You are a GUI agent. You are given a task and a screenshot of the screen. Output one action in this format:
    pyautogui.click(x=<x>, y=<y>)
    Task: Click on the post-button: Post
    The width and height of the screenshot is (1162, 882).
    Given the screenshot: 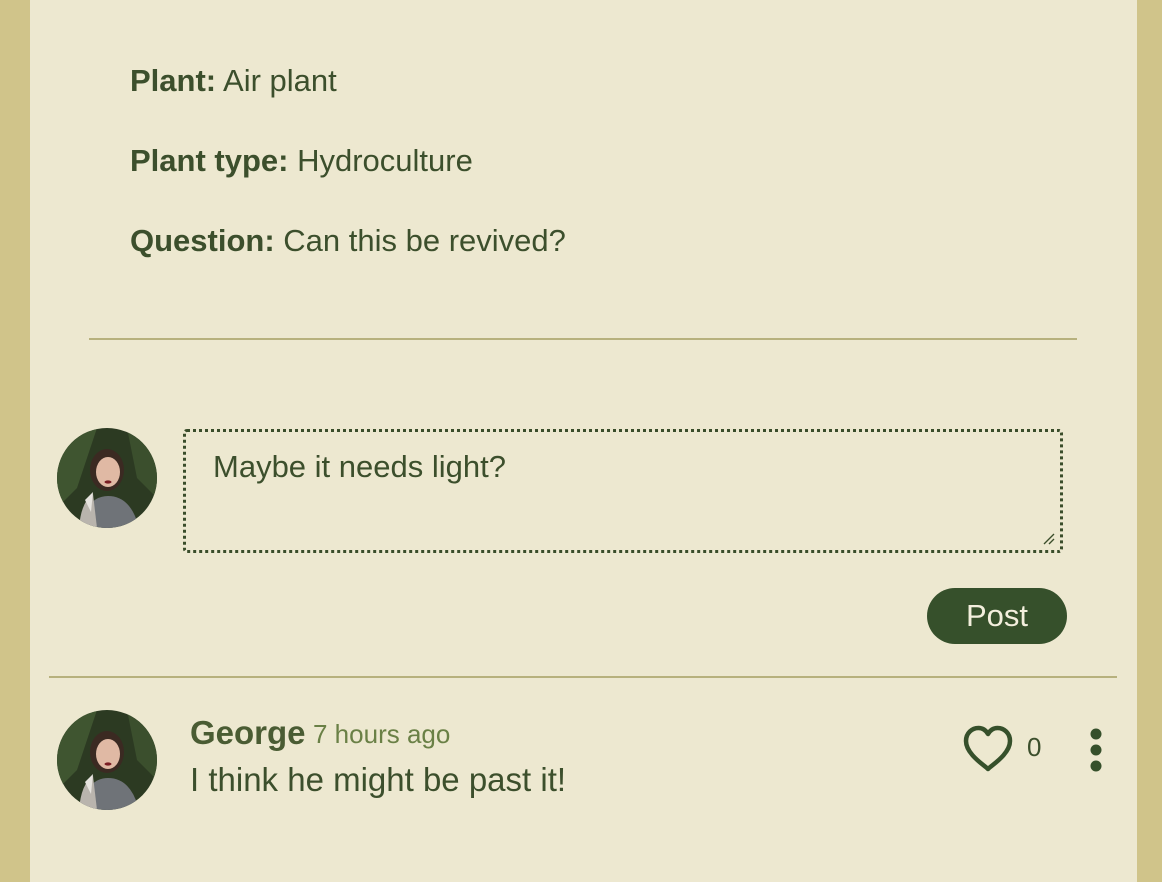 What is the action you would take?
    pyautogui.click(x=997, y=616)
    